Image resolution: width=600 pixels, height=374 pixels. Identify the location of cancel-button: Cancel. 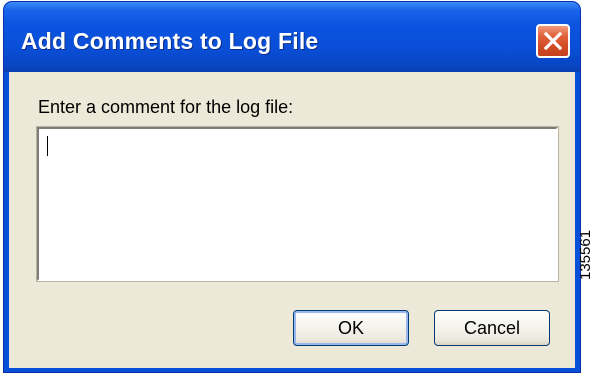
(492, 328).